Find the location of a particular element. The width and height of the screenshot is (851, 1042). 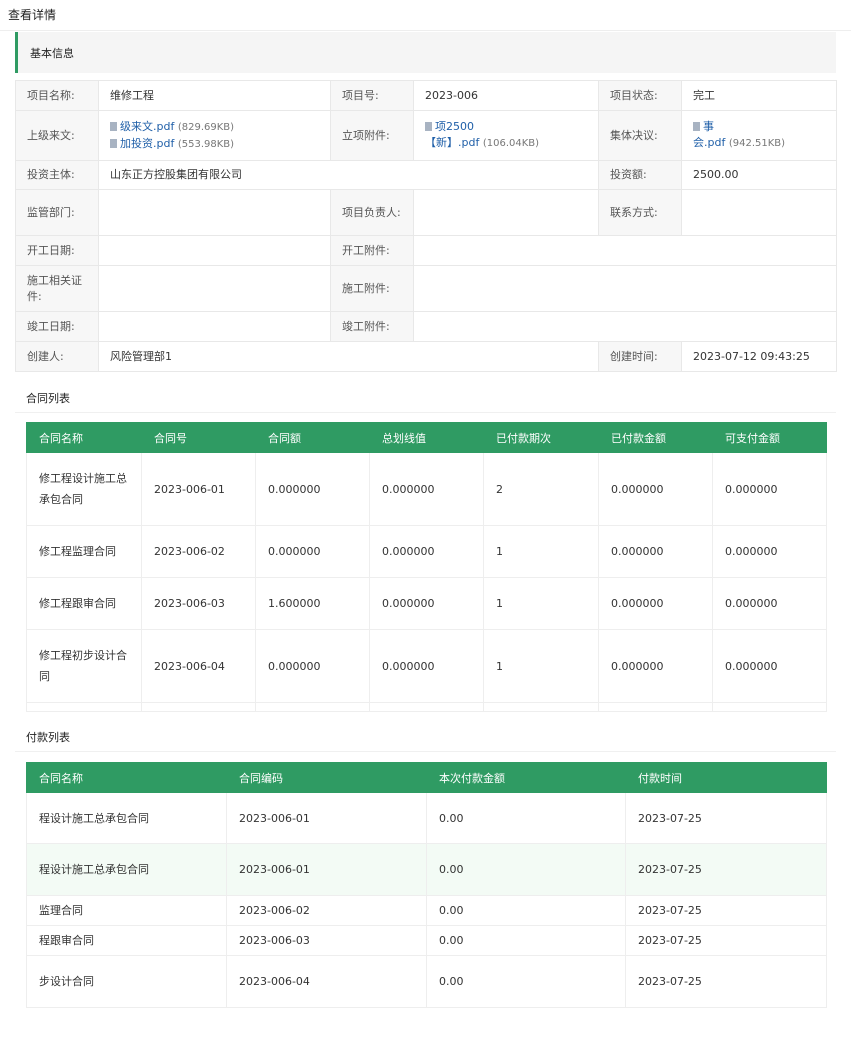

column-header: 总划线值 is located at coordinates (426, 437).